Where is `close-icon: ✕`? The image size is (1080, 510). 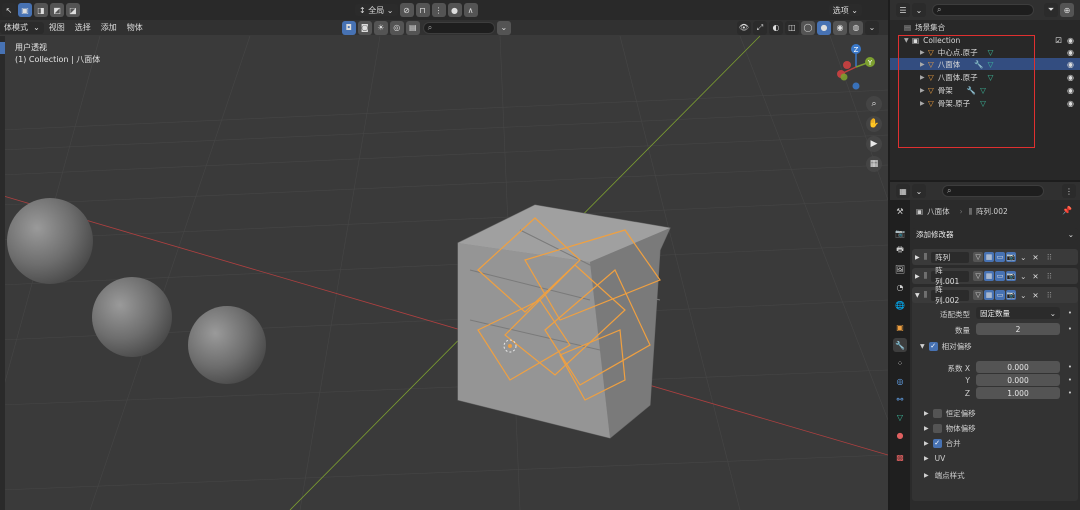
close-icon: ✕ is located at coordinates (1035, 295).